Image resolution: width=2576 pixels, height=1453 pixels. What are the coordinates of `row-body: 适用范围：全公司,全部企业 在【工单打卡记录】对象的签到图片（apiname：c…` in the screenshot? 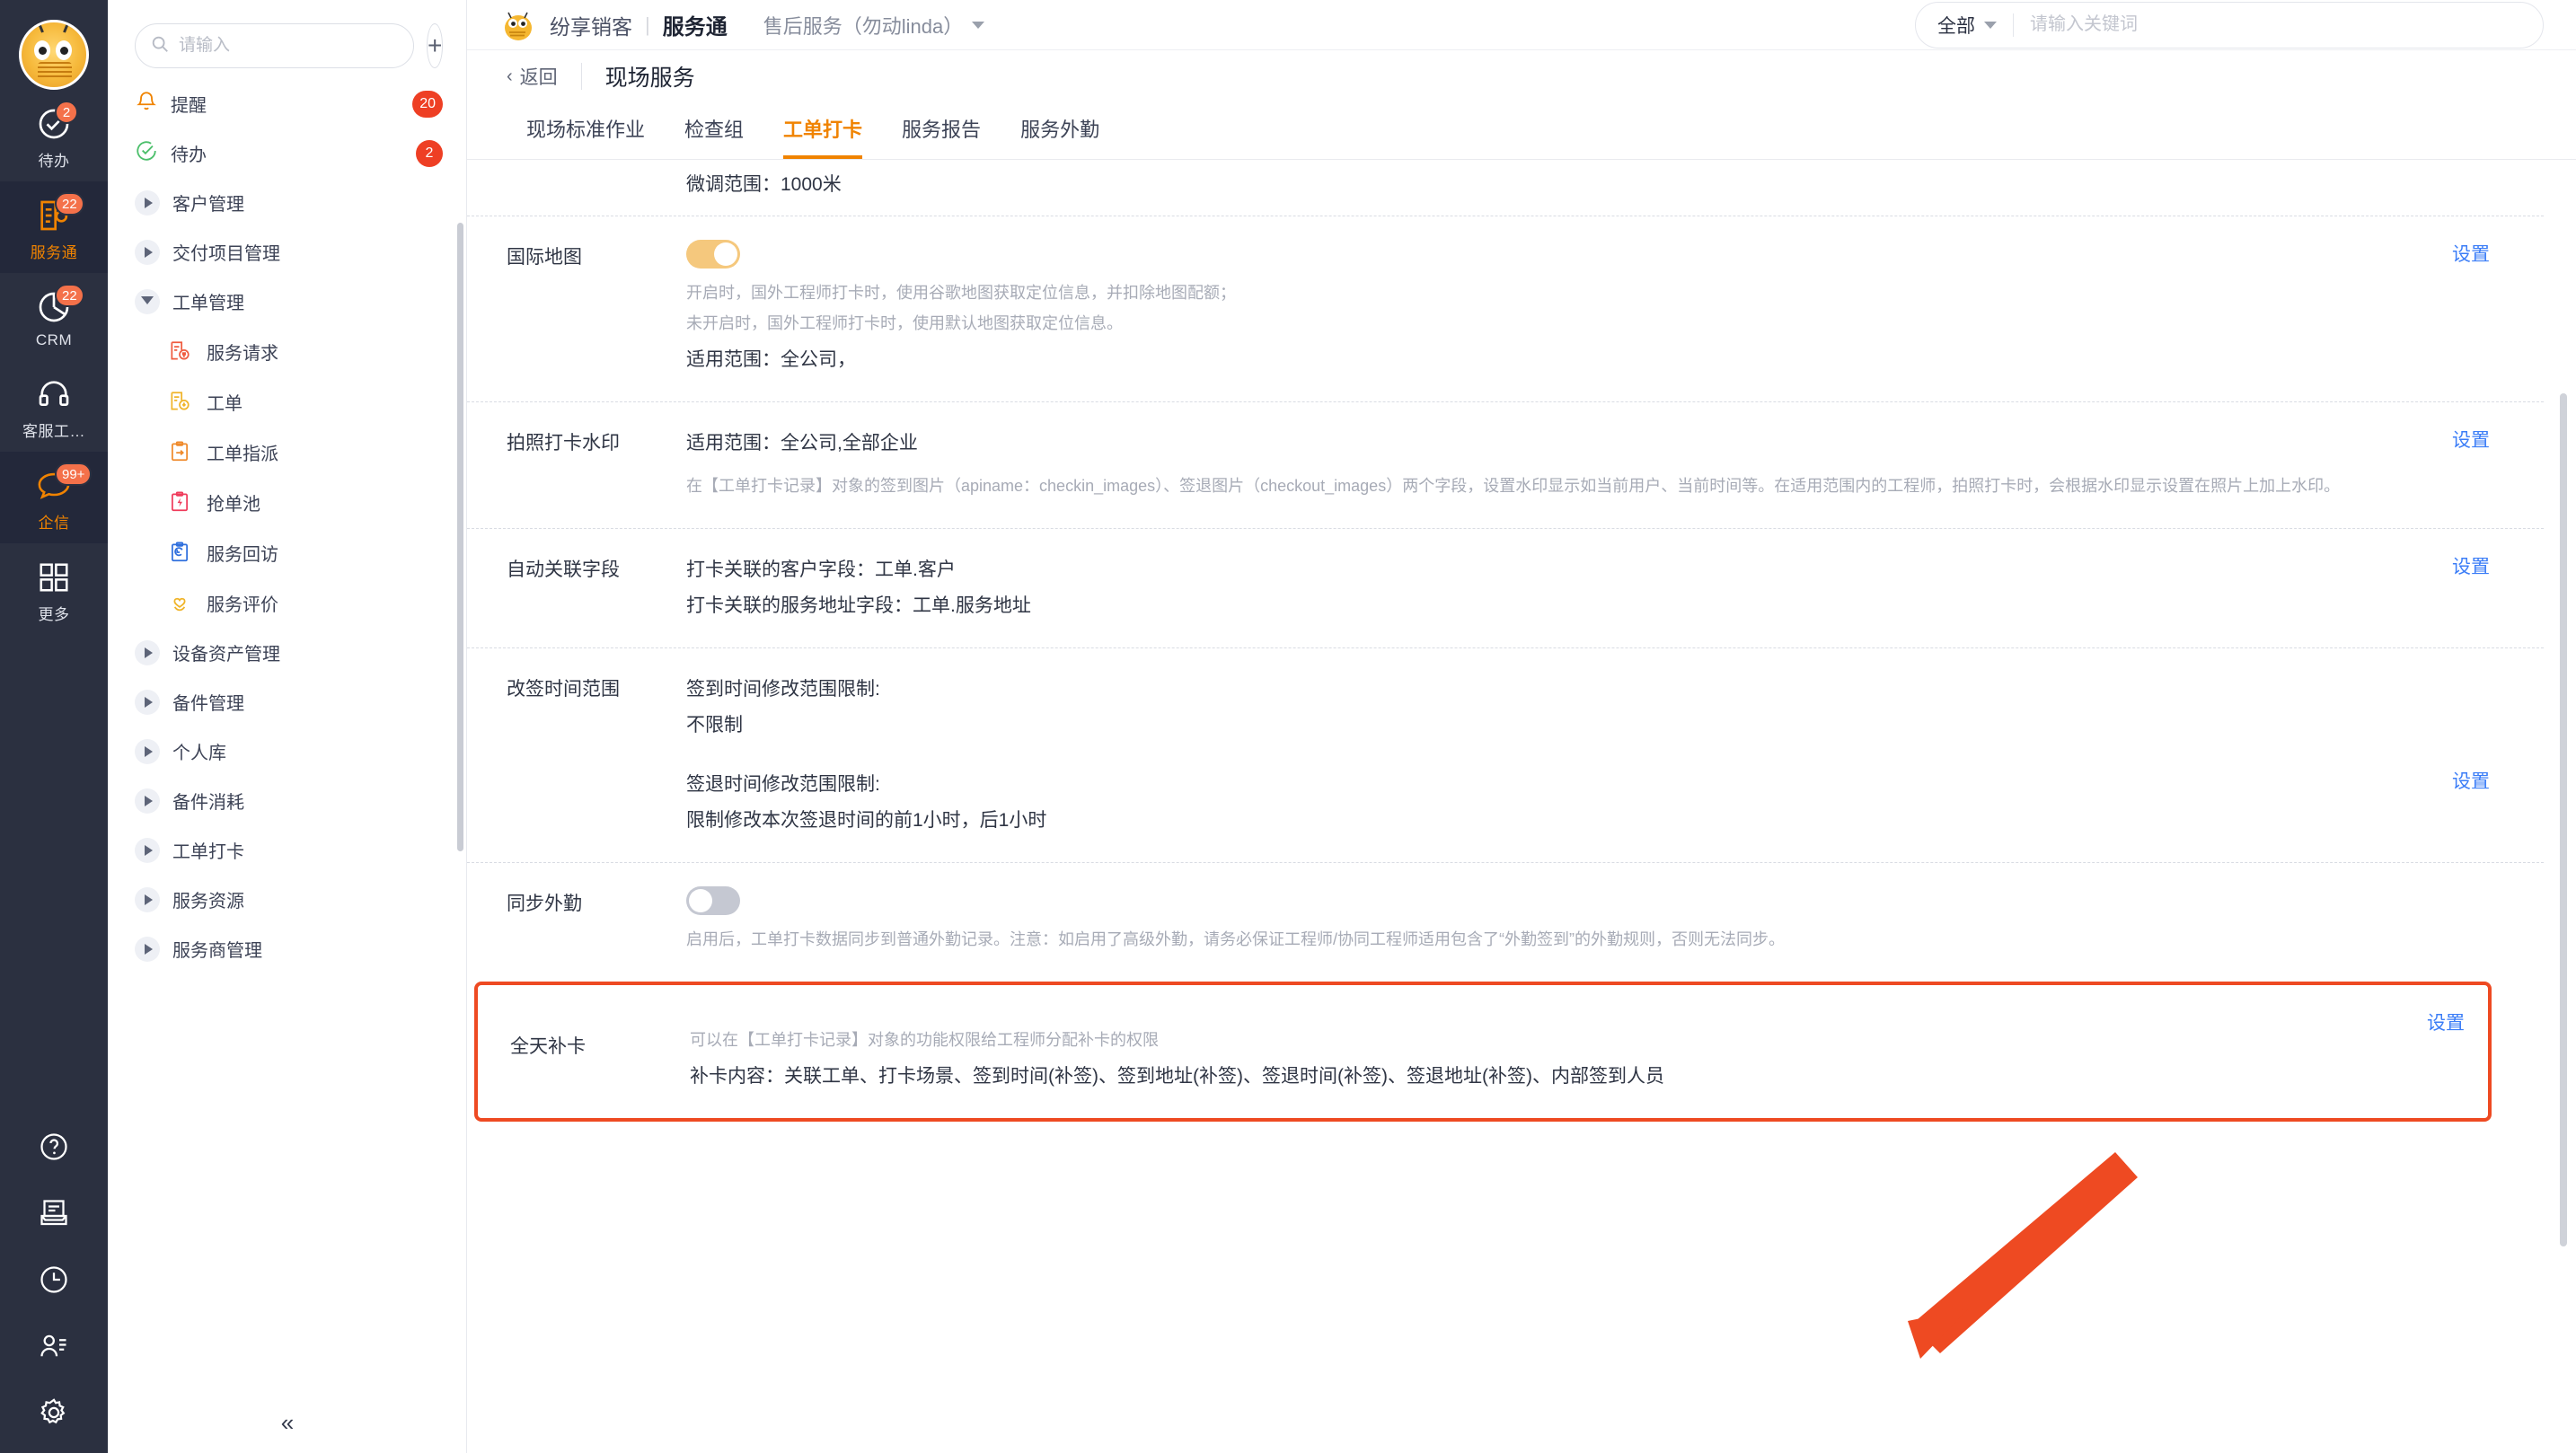 It's located at (1615, 465).